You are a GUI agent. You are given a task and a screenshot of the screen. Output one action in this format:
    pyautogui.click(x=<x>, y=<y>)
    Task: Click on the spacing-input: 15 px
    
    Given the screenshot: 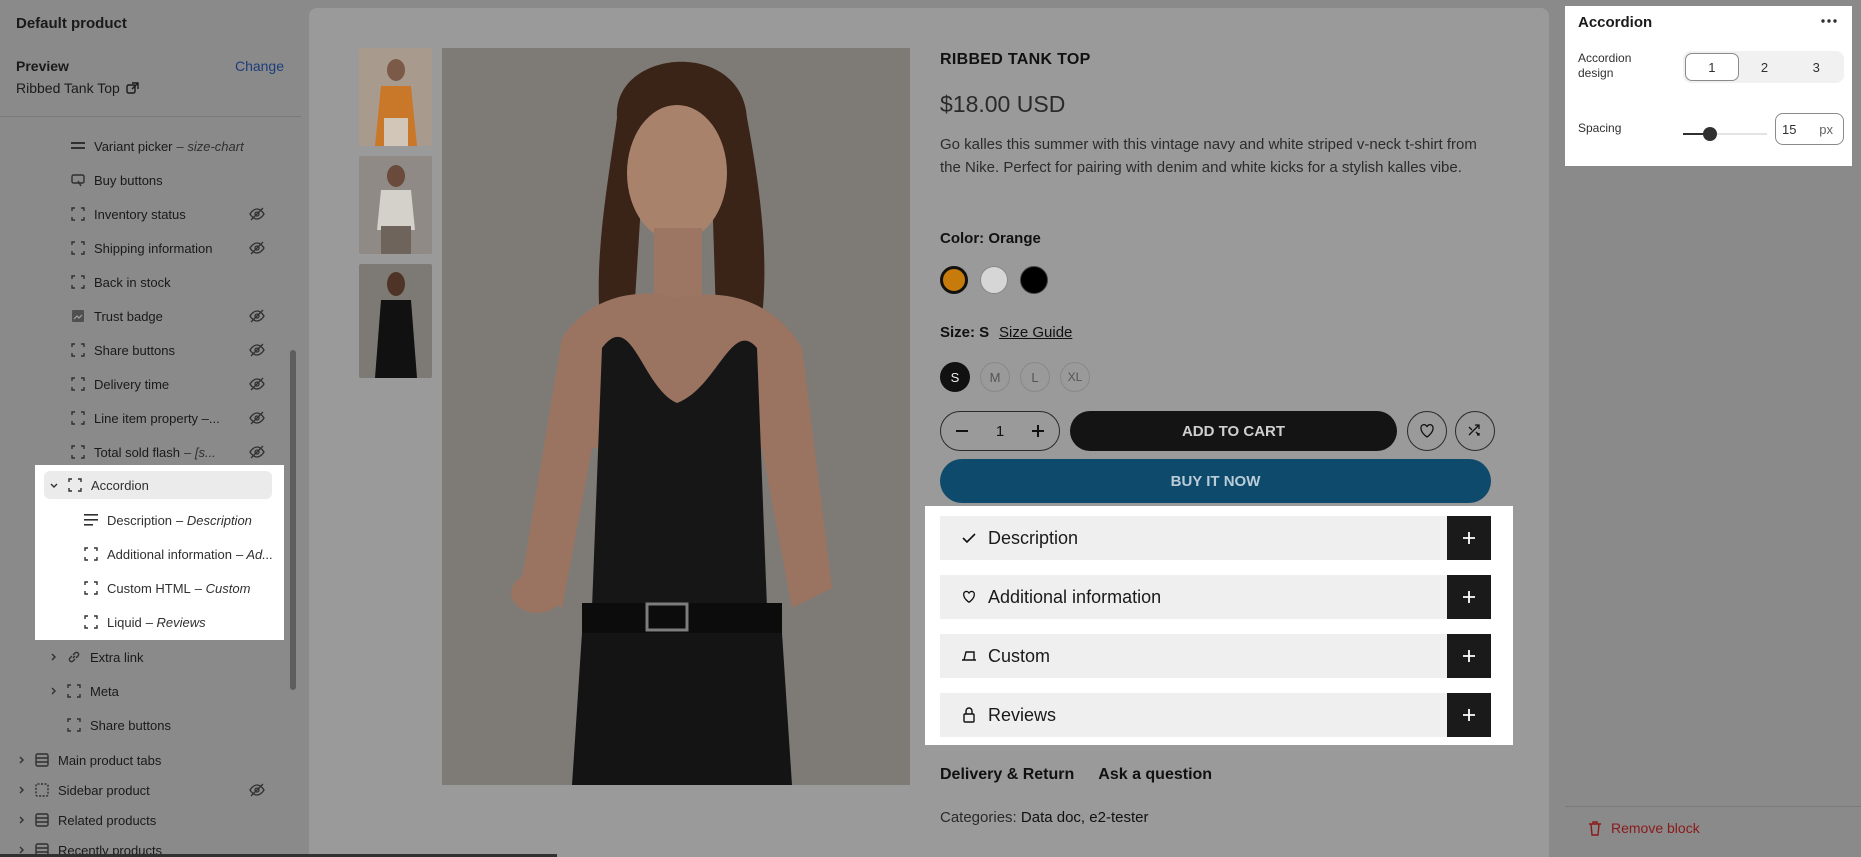 What is the action you would take?
    pyautogui.click(x=1809, y=129)
    